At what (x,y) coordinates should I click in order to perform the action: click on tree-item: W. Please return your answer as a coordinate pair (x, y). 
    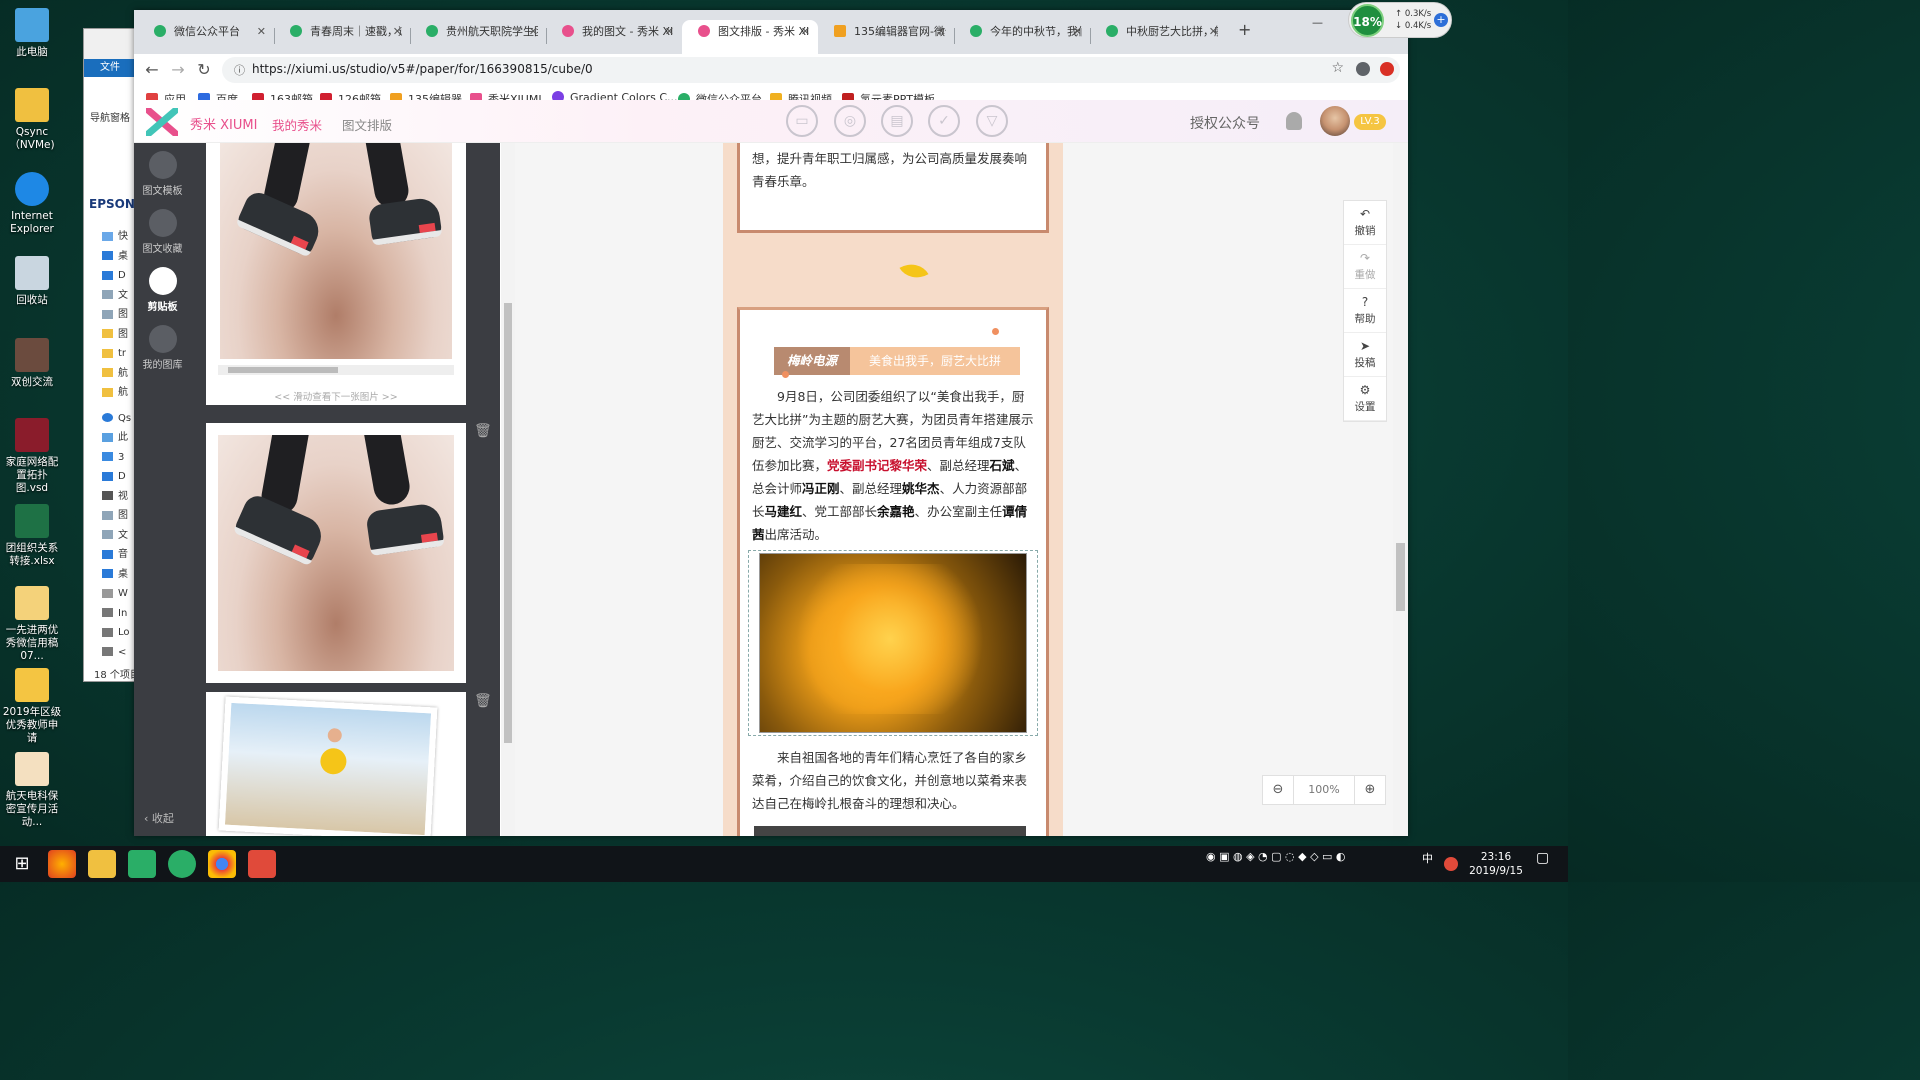
    Looking at the image, I should click on (116, 594).